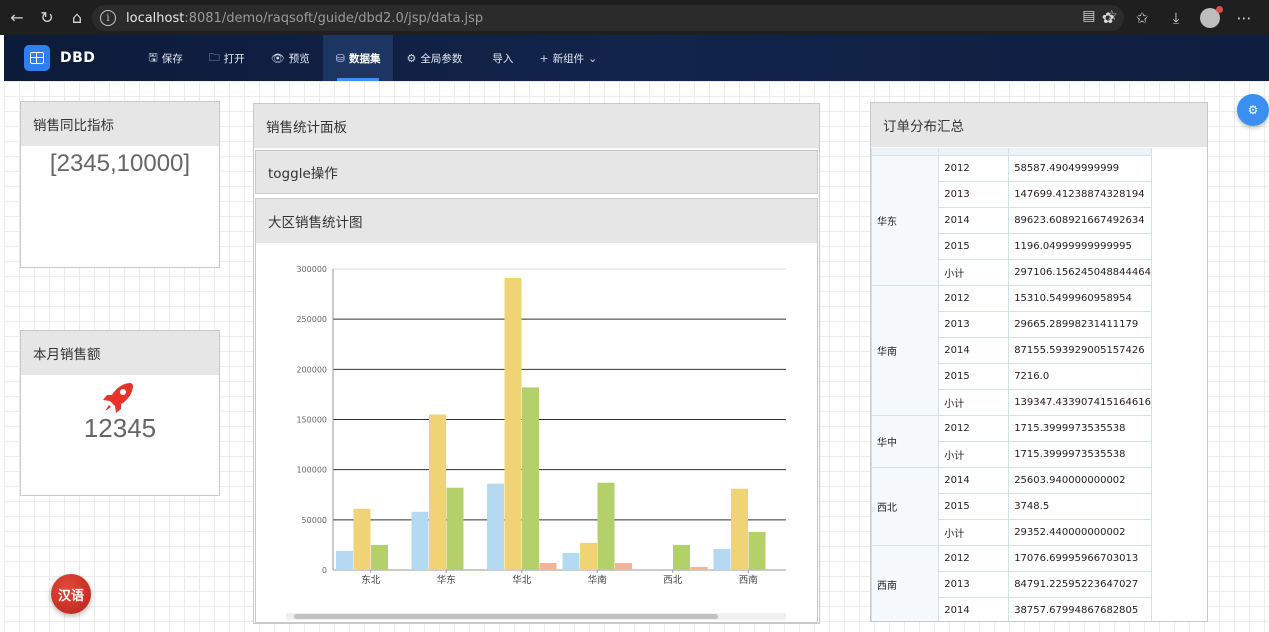  I want to click on x-tick-label: 西北, so click(673, 580).